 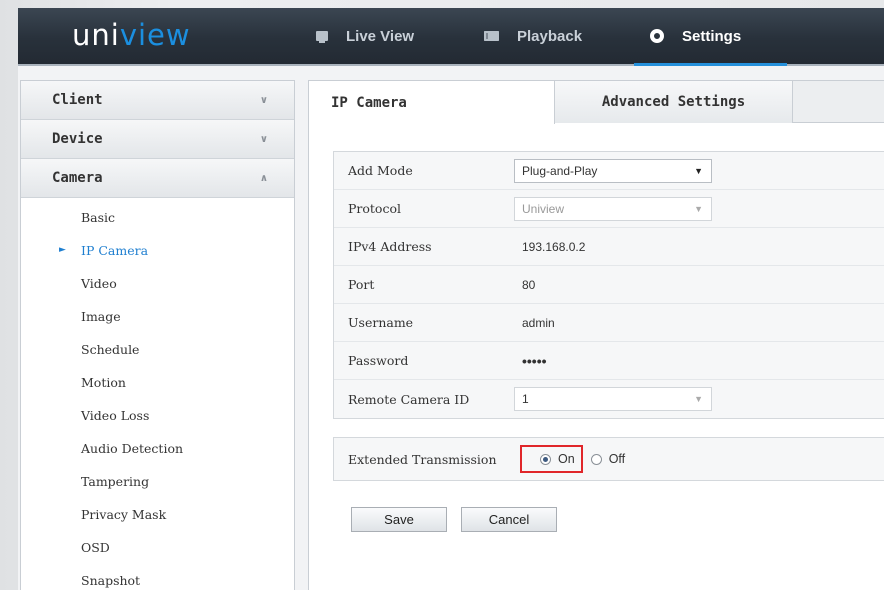 I want to click on extended-on-option: On, so click(x=551, y=459).